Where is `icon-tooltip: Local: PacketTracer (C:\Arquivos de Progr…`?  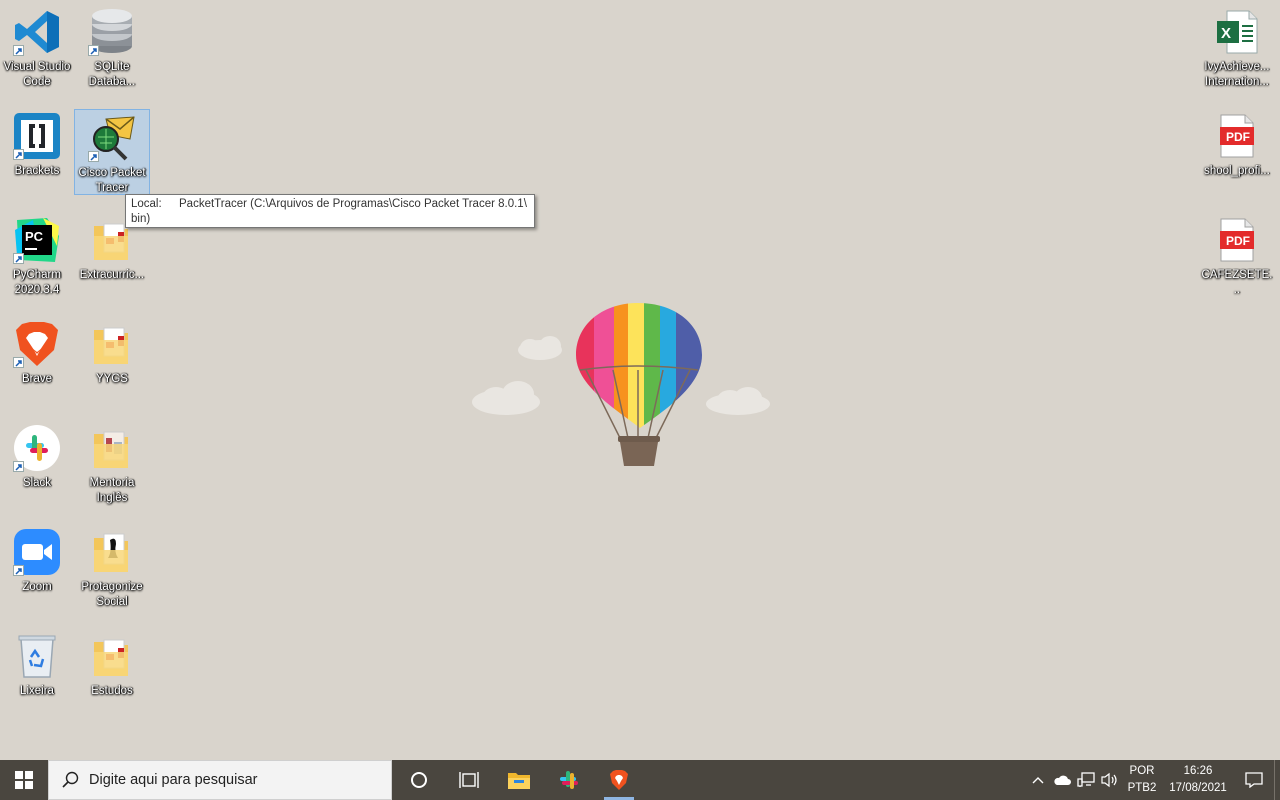 icon-tooltip: Local: PacketTracer (C:\Arquivos de Progr… is located at coordinates (330, 211).